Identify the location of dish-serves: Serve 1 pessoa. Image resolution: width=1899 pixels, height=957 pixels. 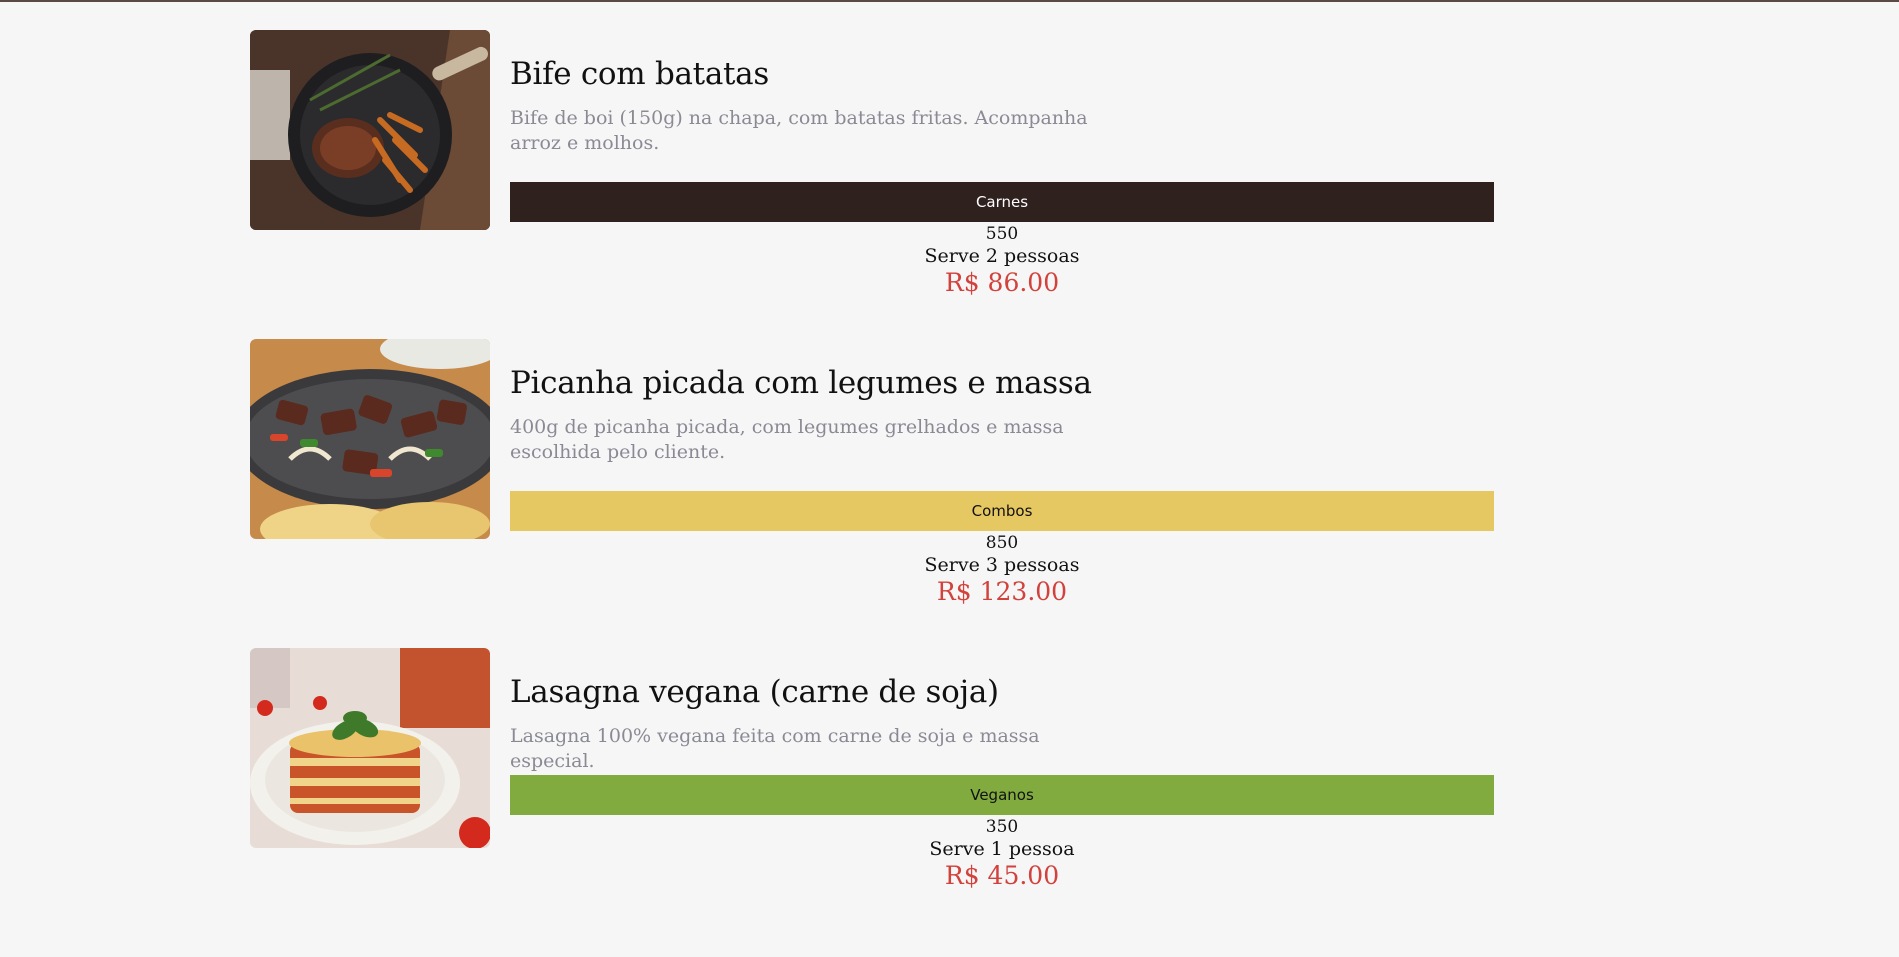
(1002, 849).